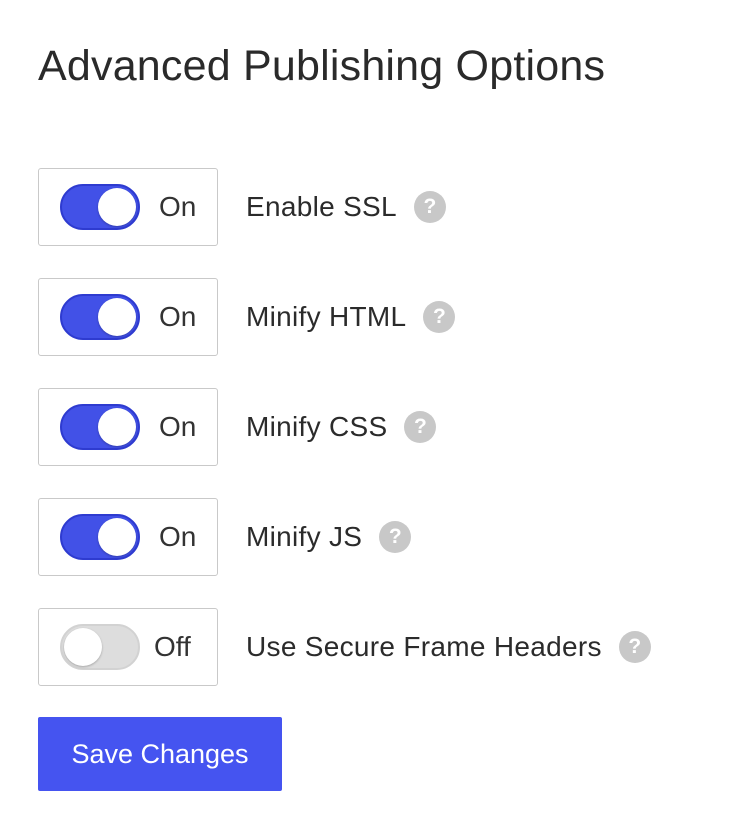 This screenshot has height=840, width=754. Describe the element at coordinates (321, 206) in the screenshot. I see `option-label: Enable SSL` at that location.